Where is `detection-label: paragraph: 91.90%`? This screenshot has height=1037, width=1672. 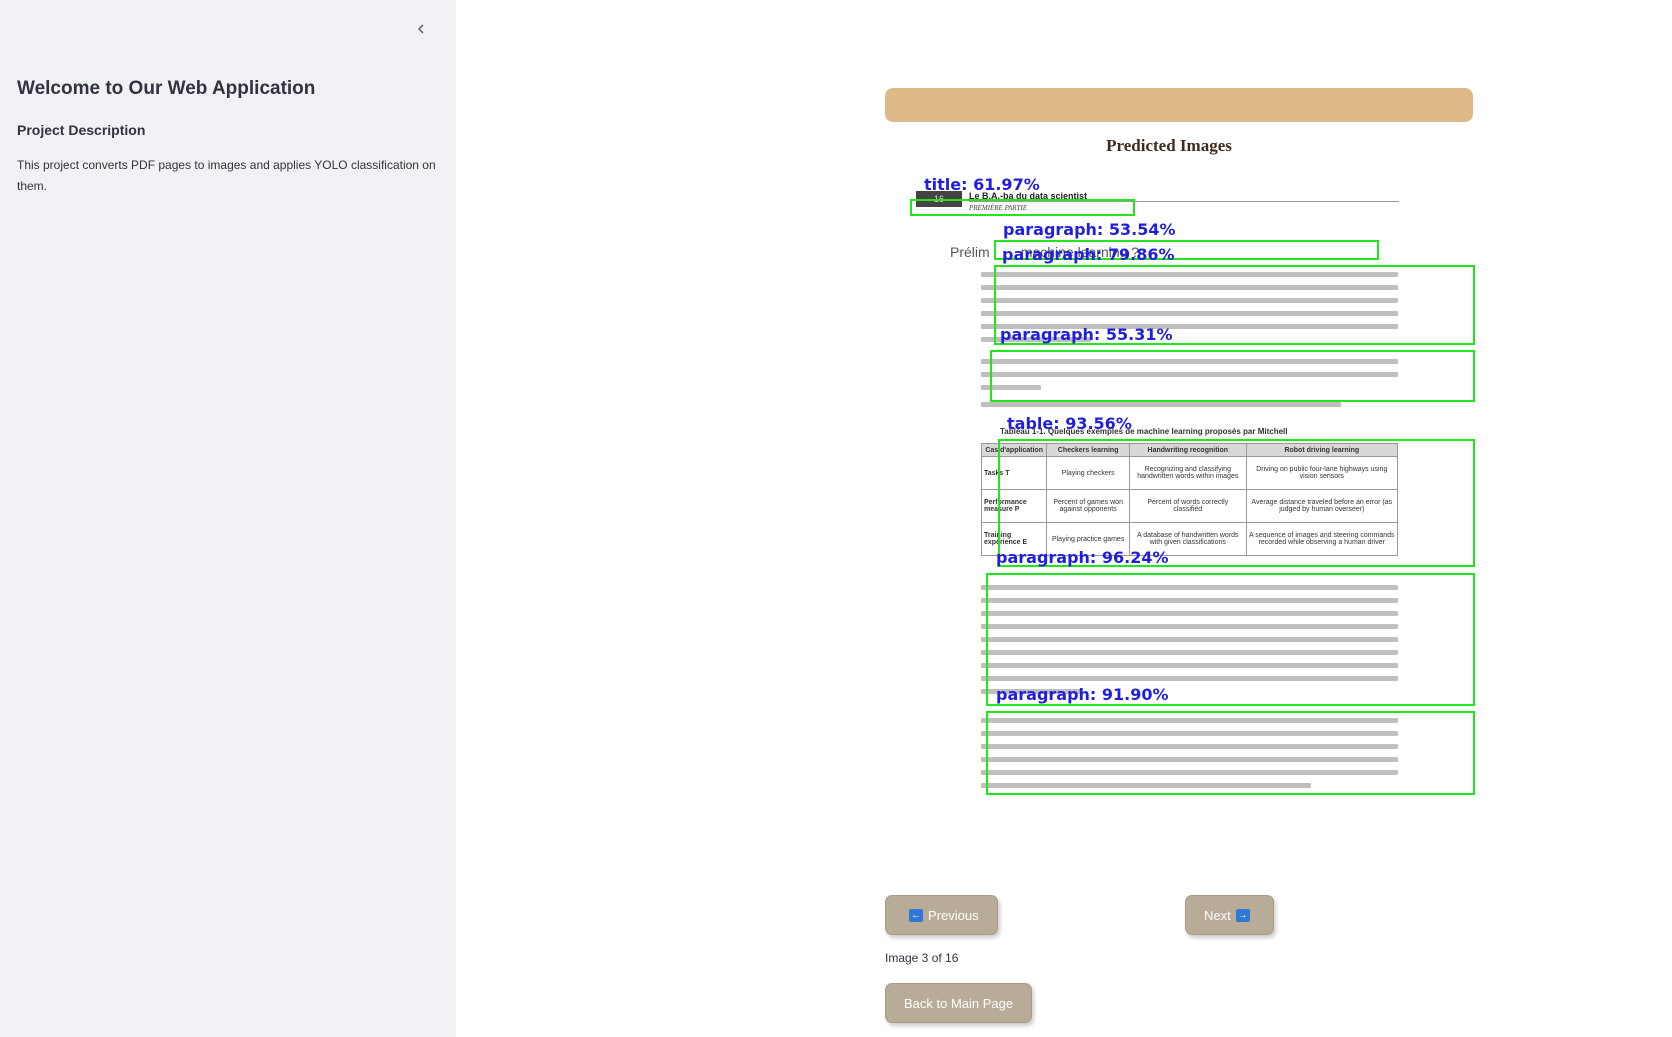 detection-label: paragraph: 91.90% is located at coordinates (1082, 694).